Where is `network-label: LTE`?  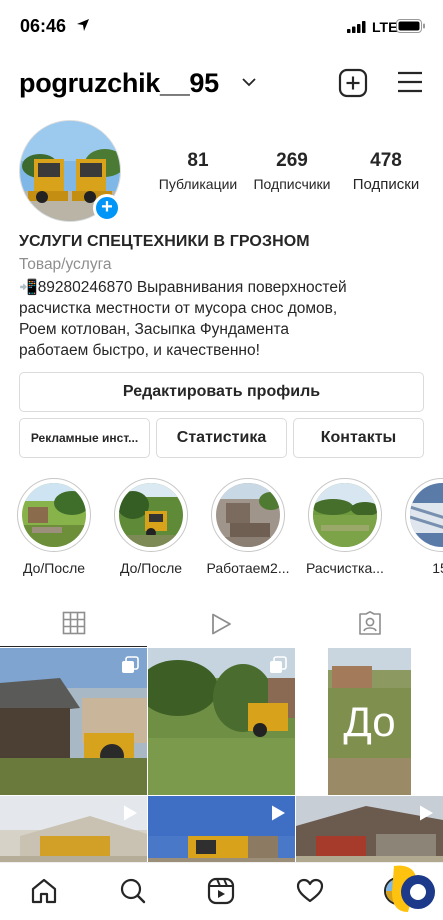
network-label: LTE is located at coordinates (385, 27).